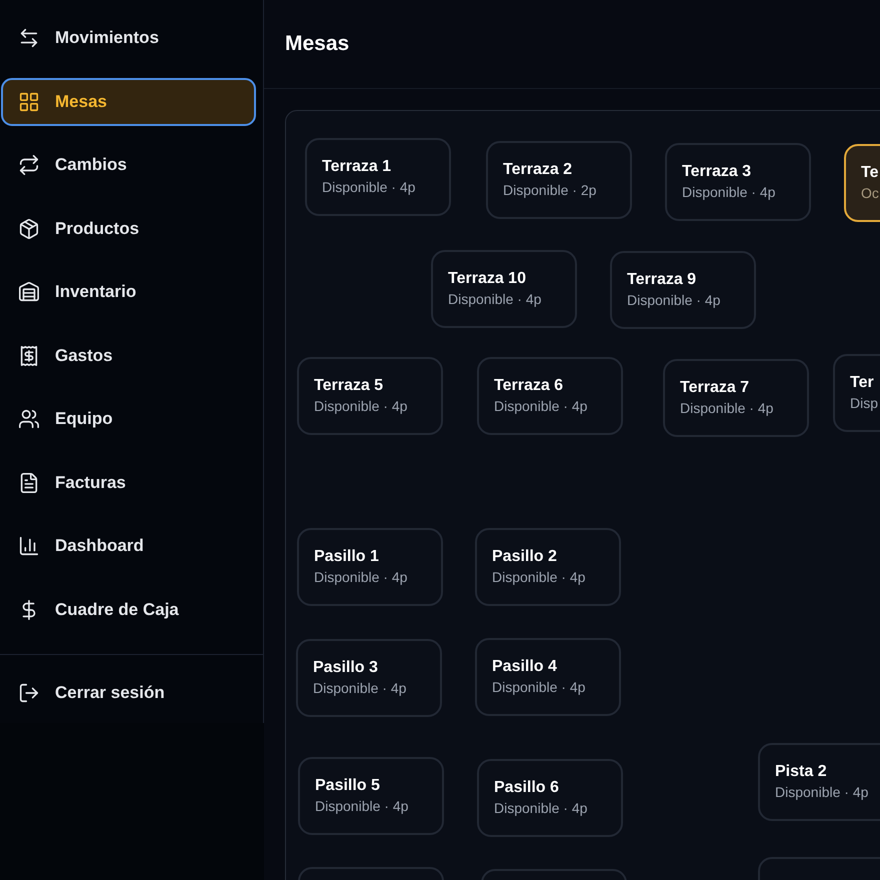 The width and height of the screenshot is (880, 880). What do you see at coordinates (128, 692) in the screenshot?
I see `logout-button: Cerrar sesión` at bounding box center [128, 692].